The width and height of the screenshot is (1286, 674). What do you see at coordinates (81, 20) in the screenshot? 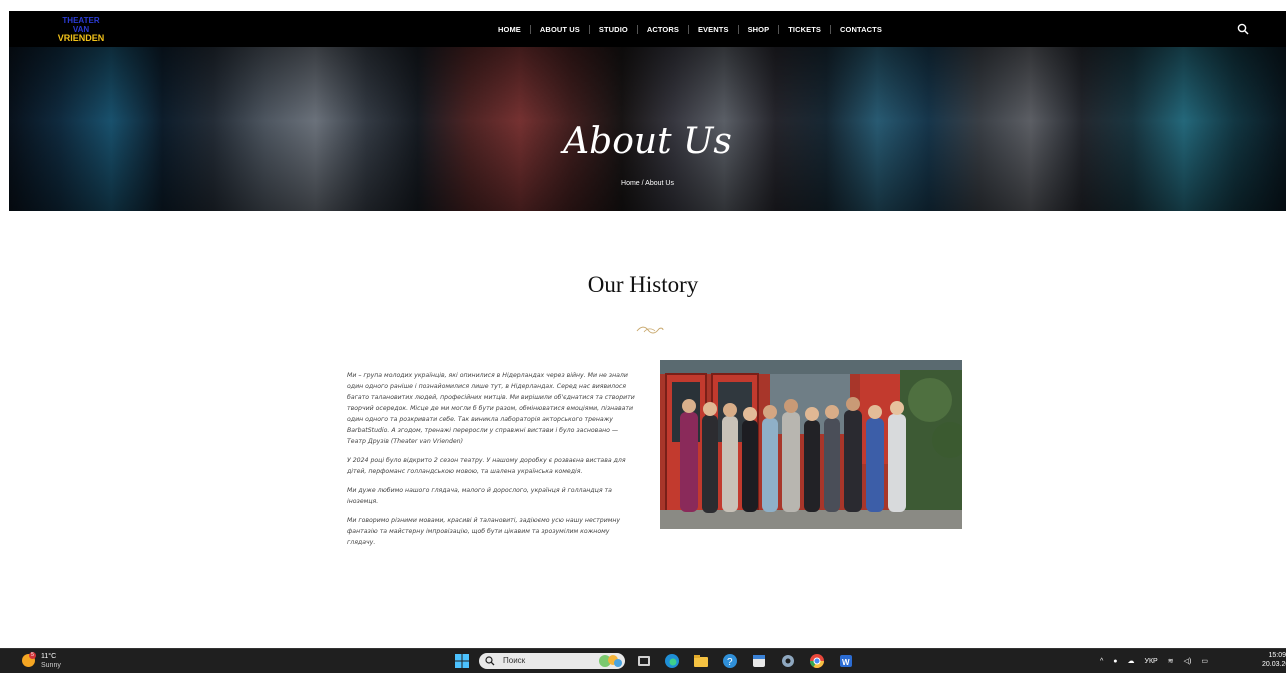
I see `logo-line-1: THEATER` at bounding box center [81, 20].